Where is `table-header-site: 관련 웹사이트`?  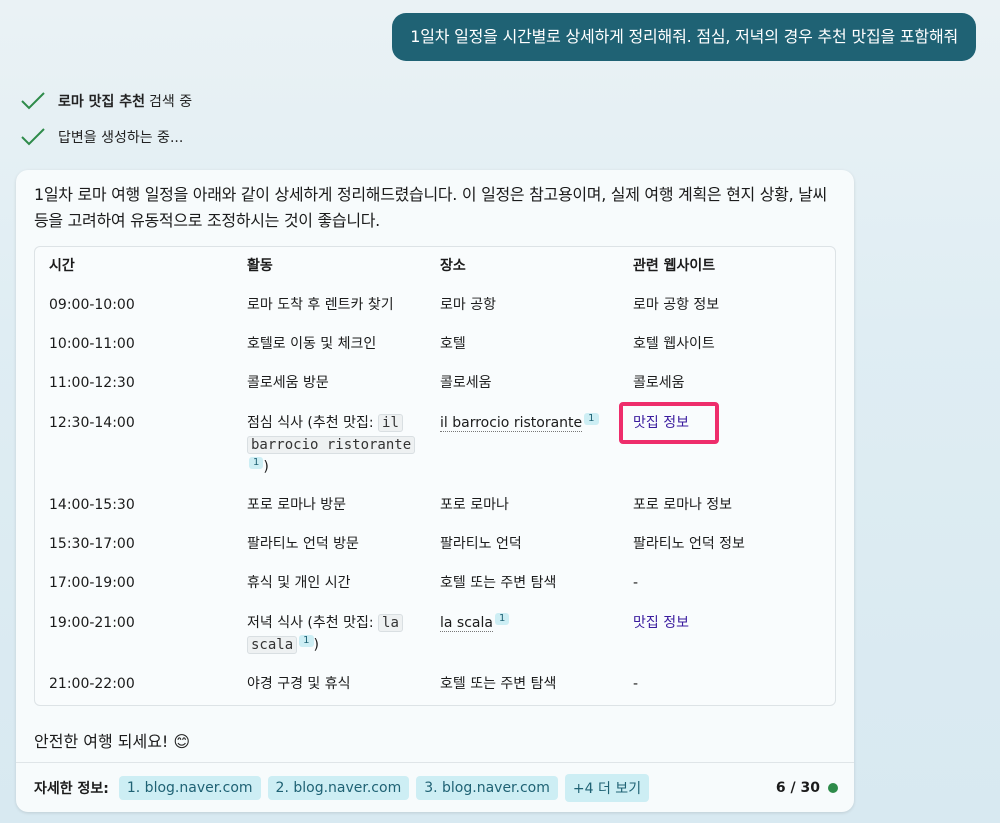 table-header-site: 관련 웹사이트 is located at coordinates (674, 266).